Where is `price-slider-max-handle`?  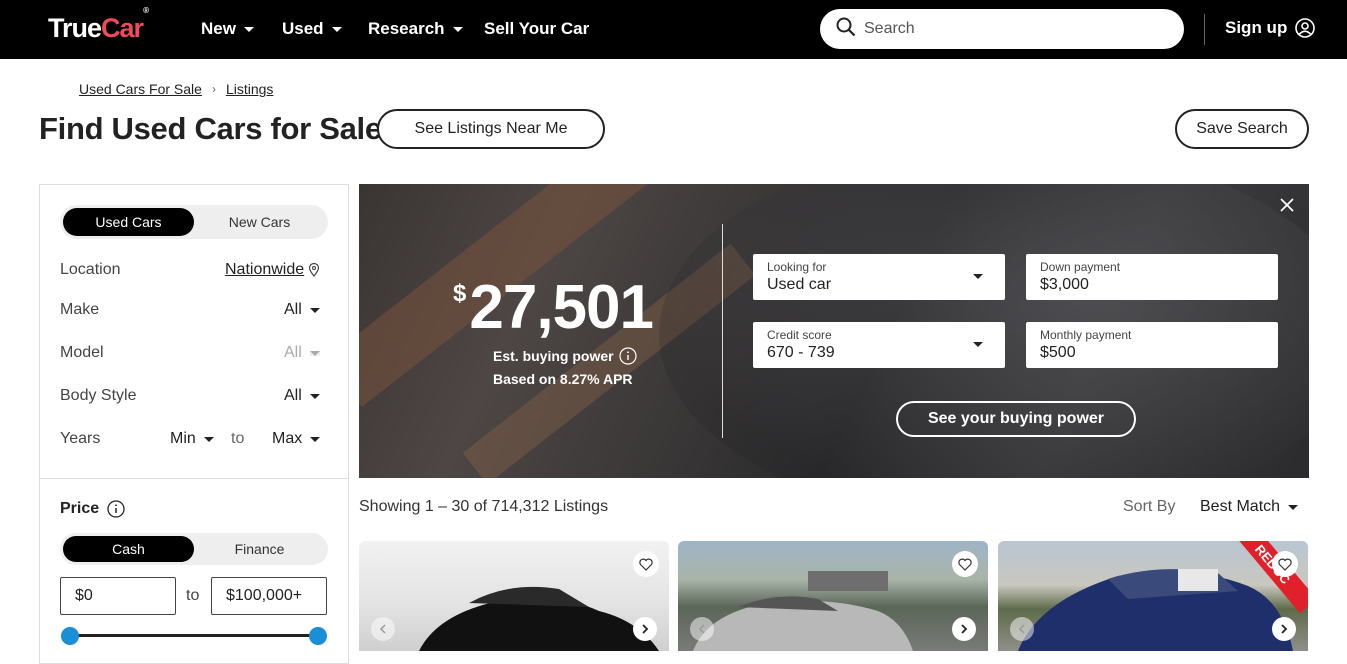
price-slider-max-handle is located at coordinates (318, 636).